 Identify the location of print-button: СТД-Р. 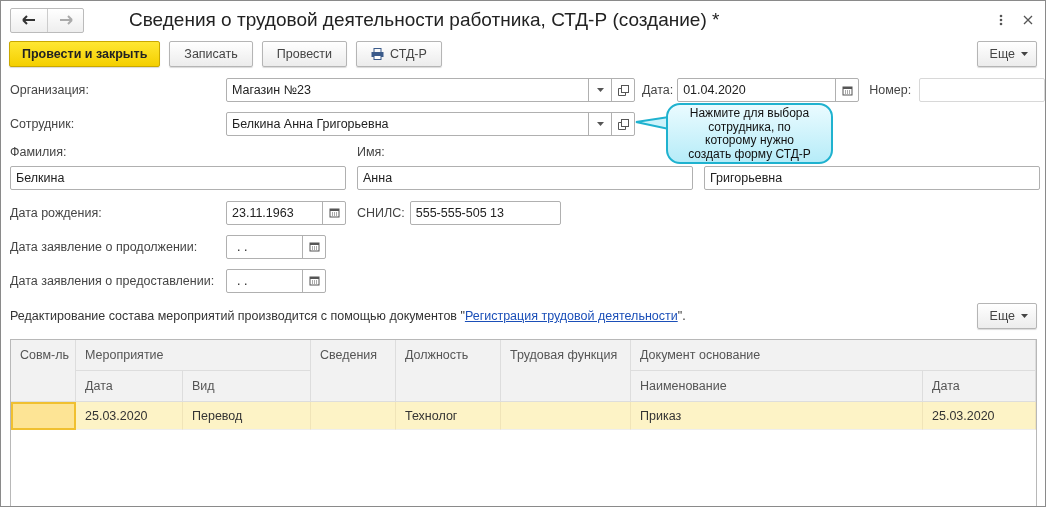
(399, 54).